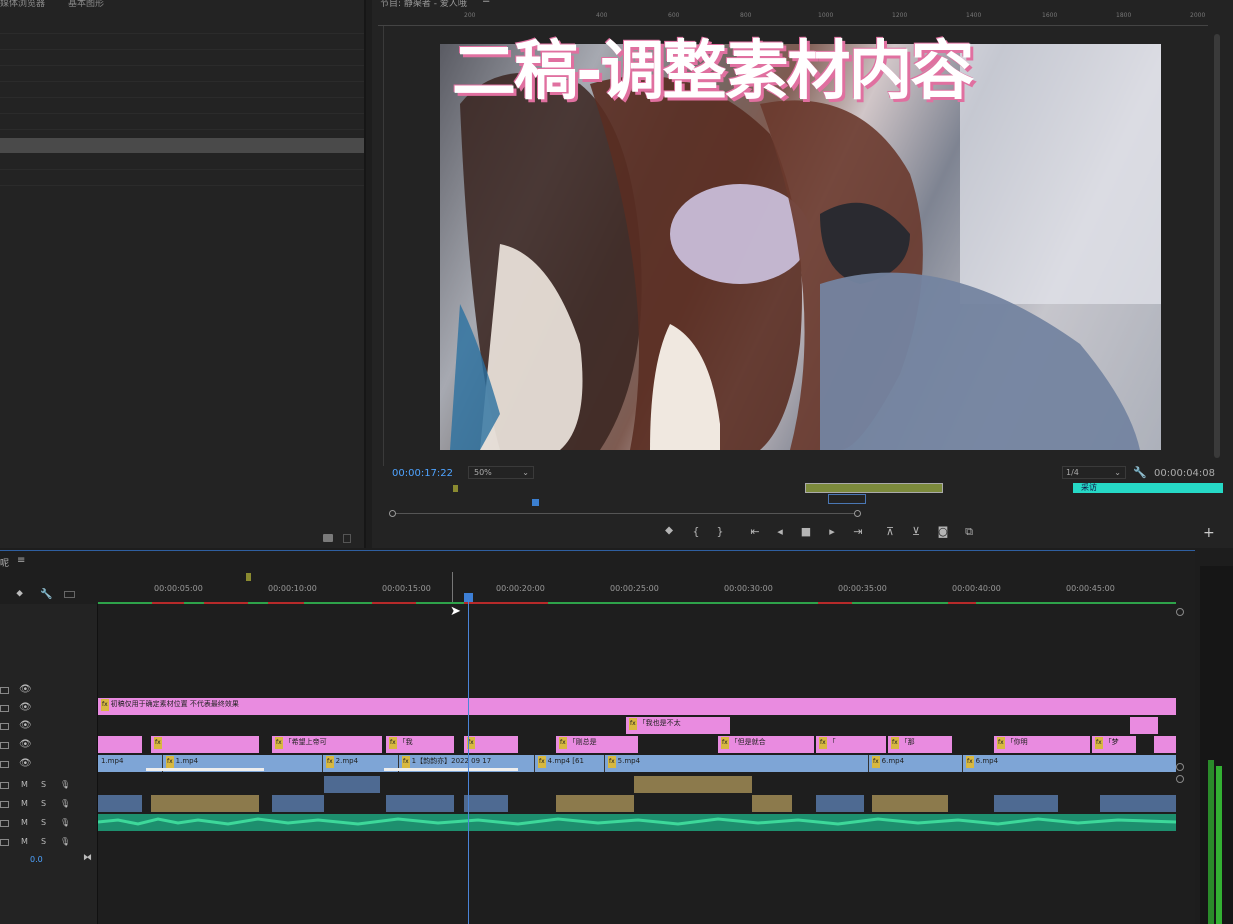 This screenshot has height=924, width=1233. What do you see at coordinates (353, 763) in the screenshot?
I see `video-clip: fx 2.mp4` at bounding box center [353, 763].